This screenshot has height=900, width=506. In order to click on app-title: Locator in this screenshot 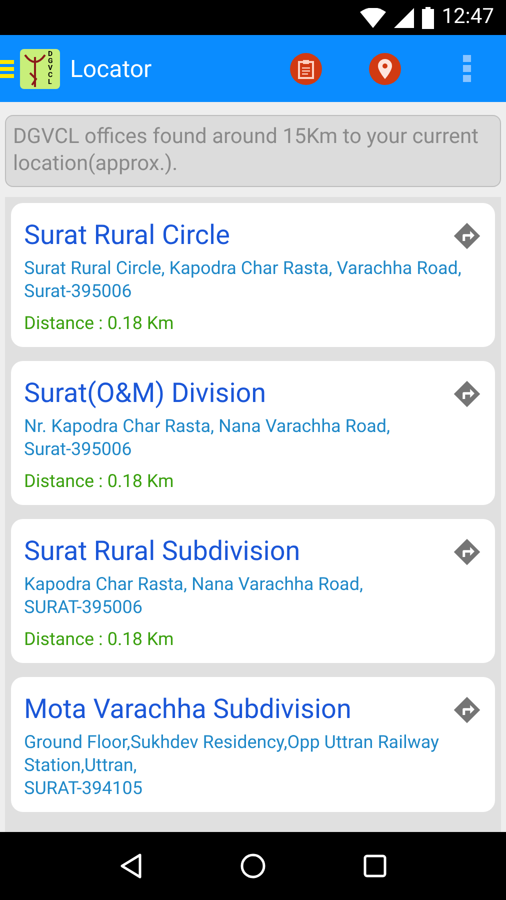, I will do `click(111, 69)`.